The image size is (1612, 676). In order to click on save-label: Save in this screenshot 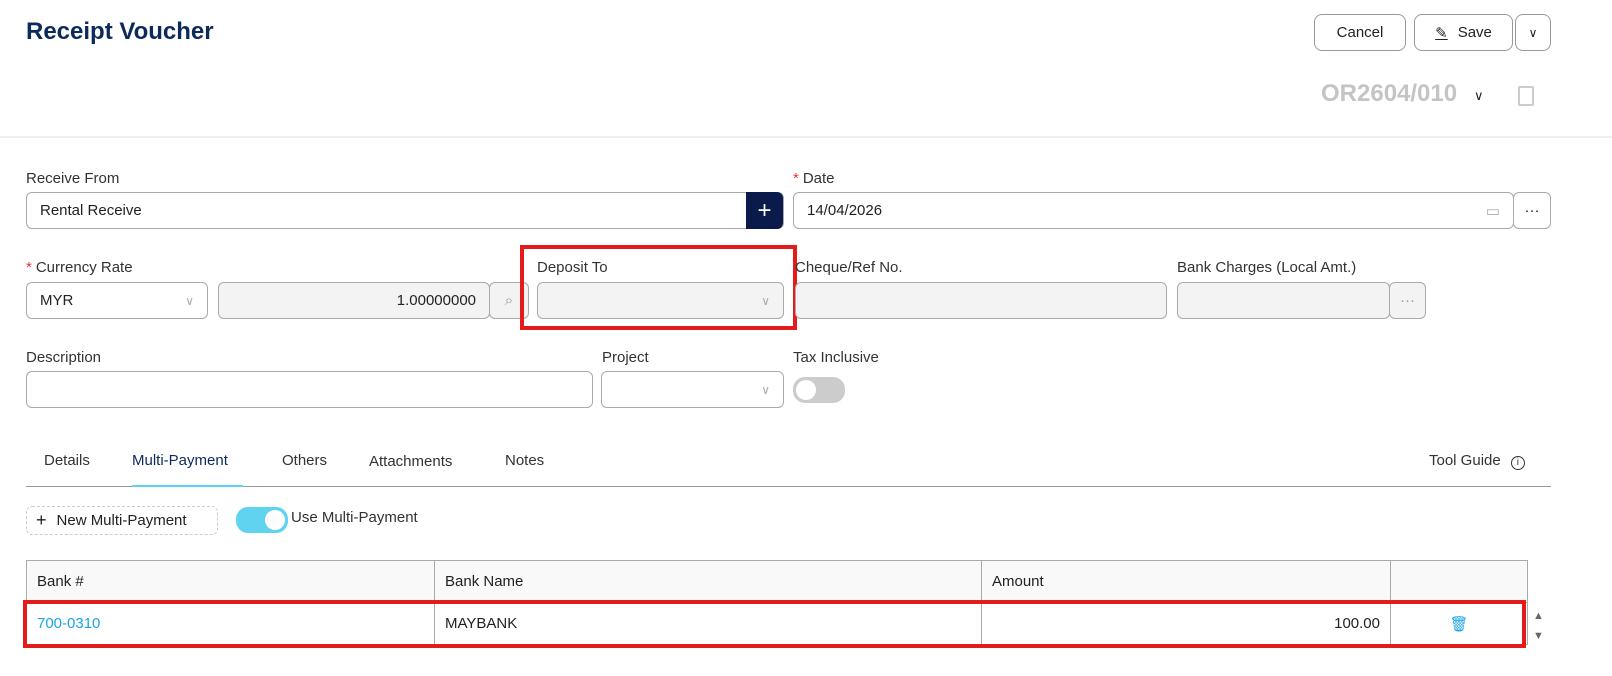, I will do `click(1474, 32)`.